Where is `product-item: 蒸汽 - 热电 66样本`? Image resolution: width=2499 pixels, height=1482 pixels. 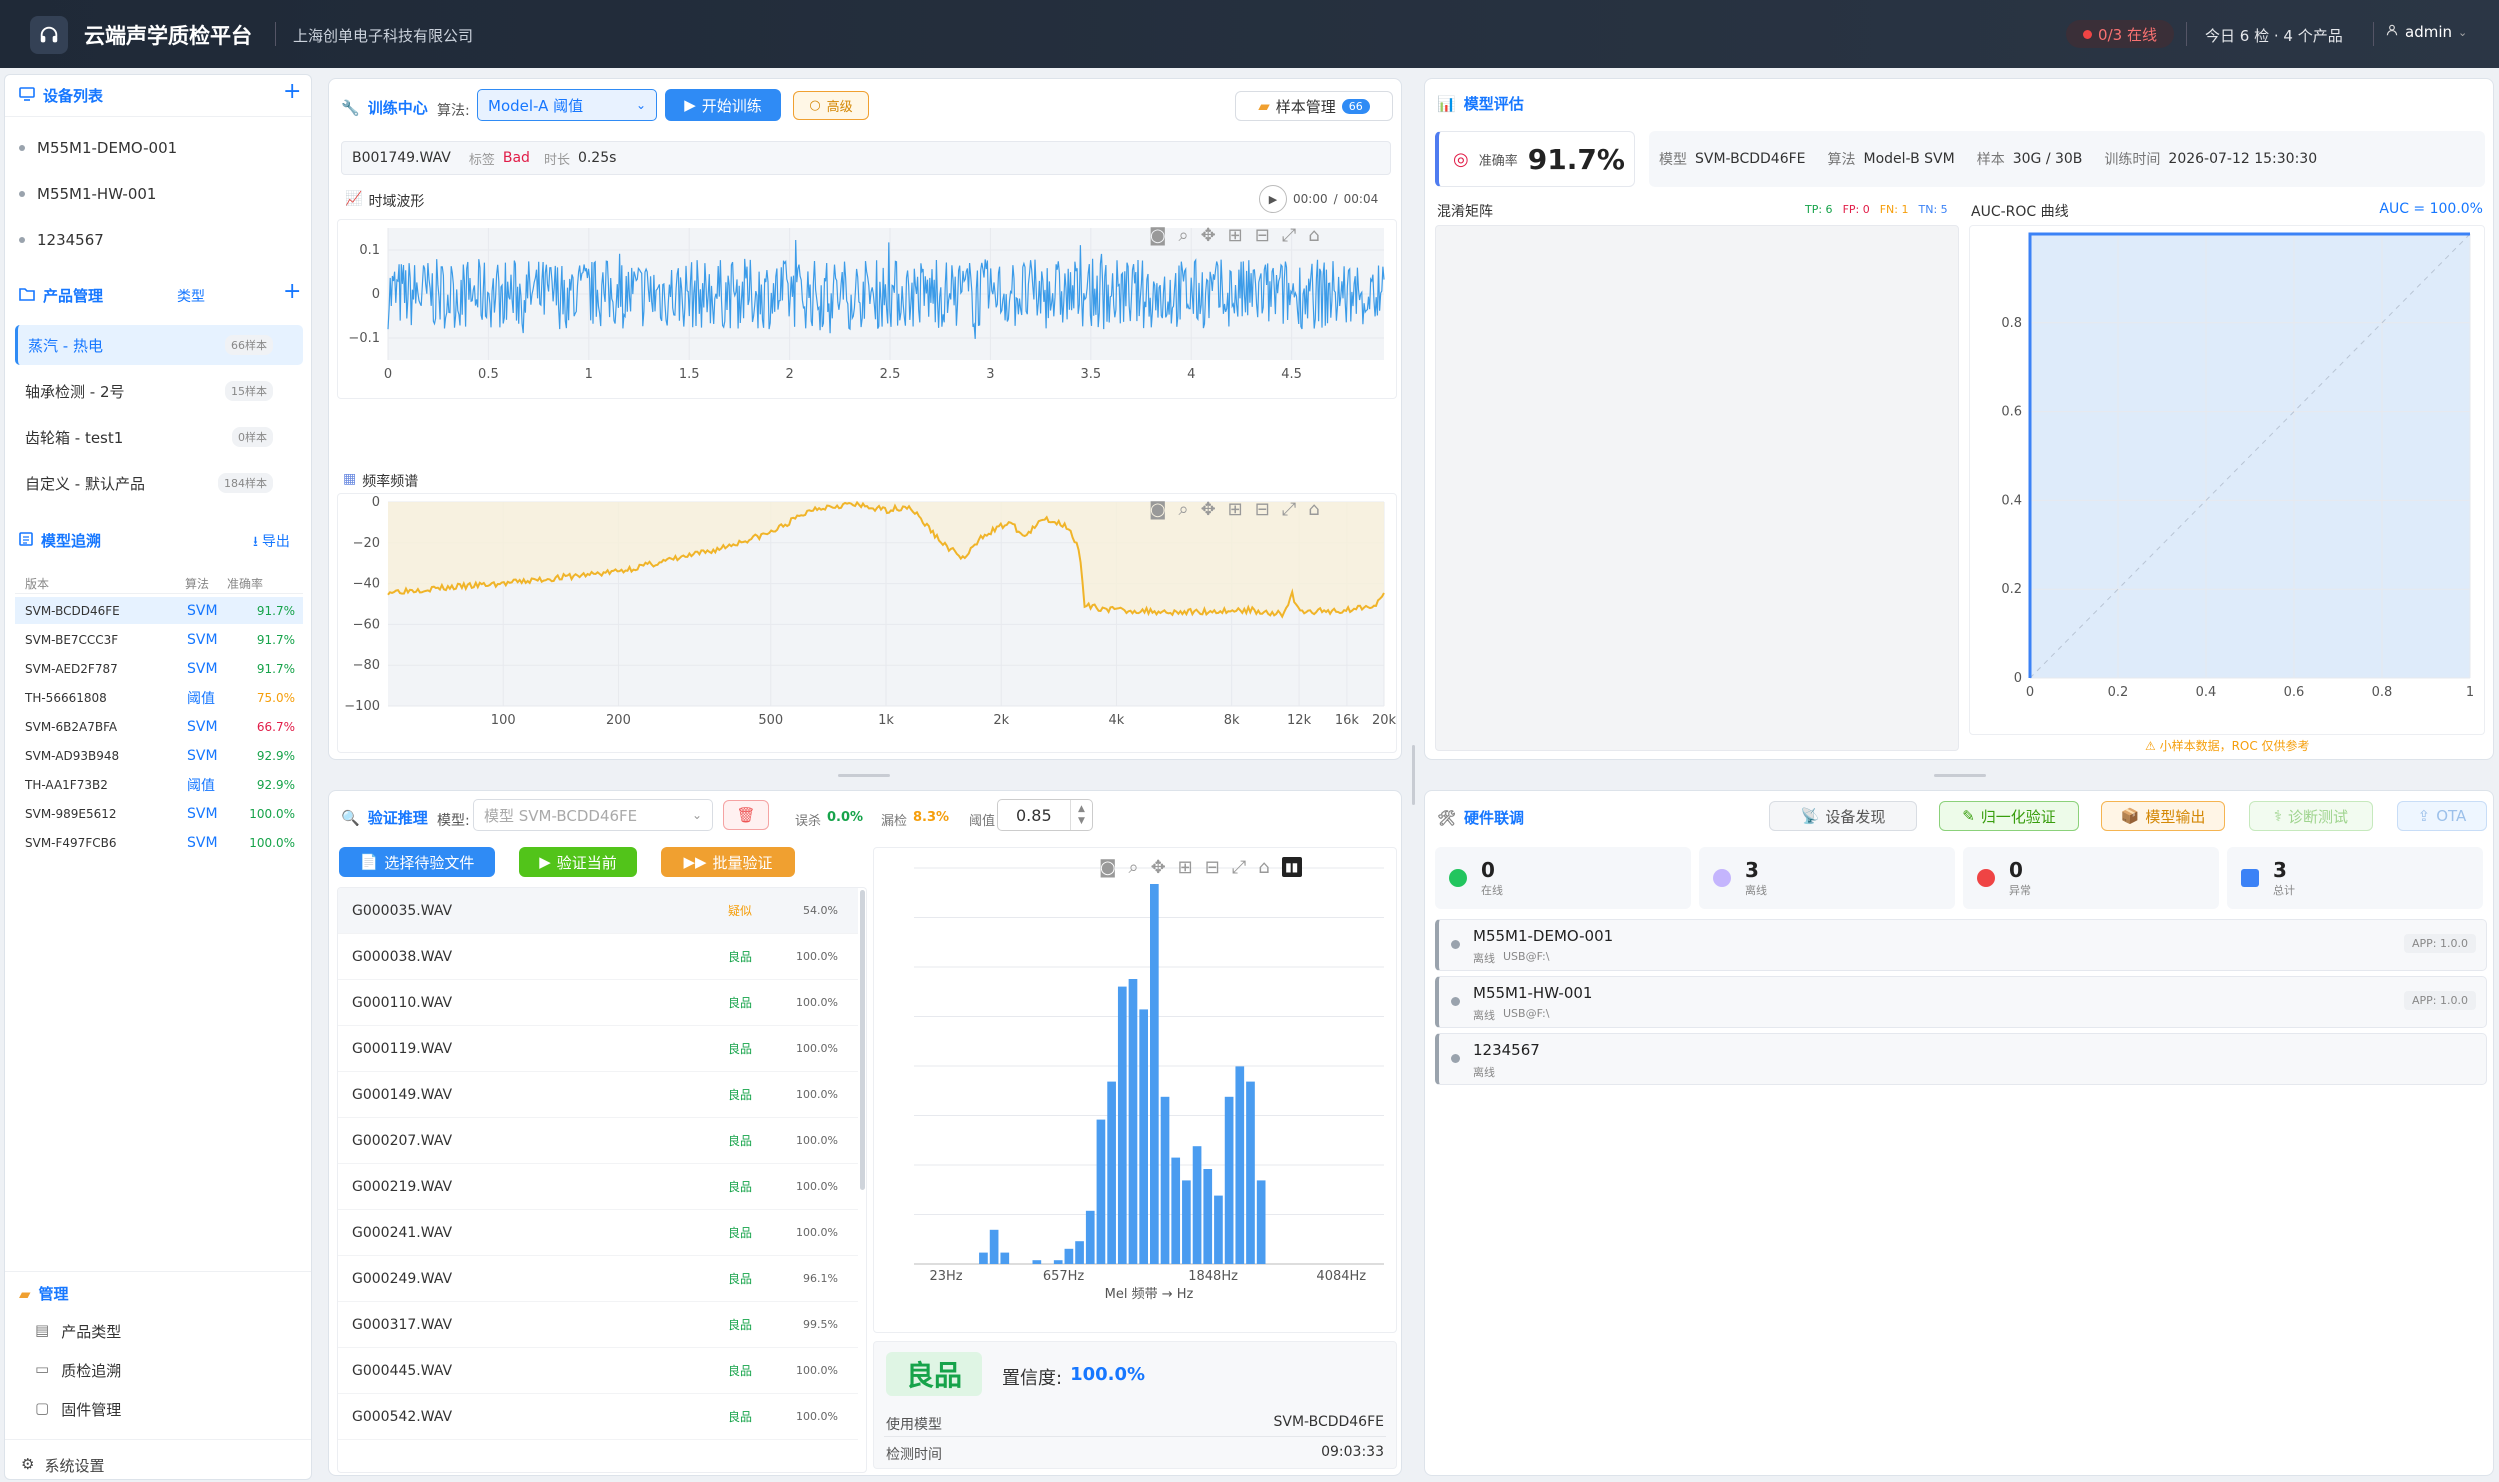
product-item: 蒸汽 - 热电 66样本 is located at coordinates (159, 345).